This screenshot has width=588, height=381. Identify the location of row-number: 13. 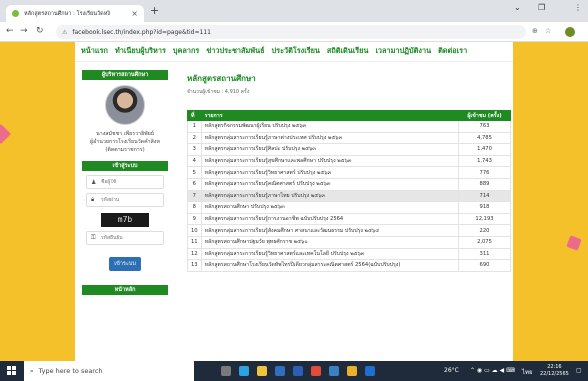
(194, 265).